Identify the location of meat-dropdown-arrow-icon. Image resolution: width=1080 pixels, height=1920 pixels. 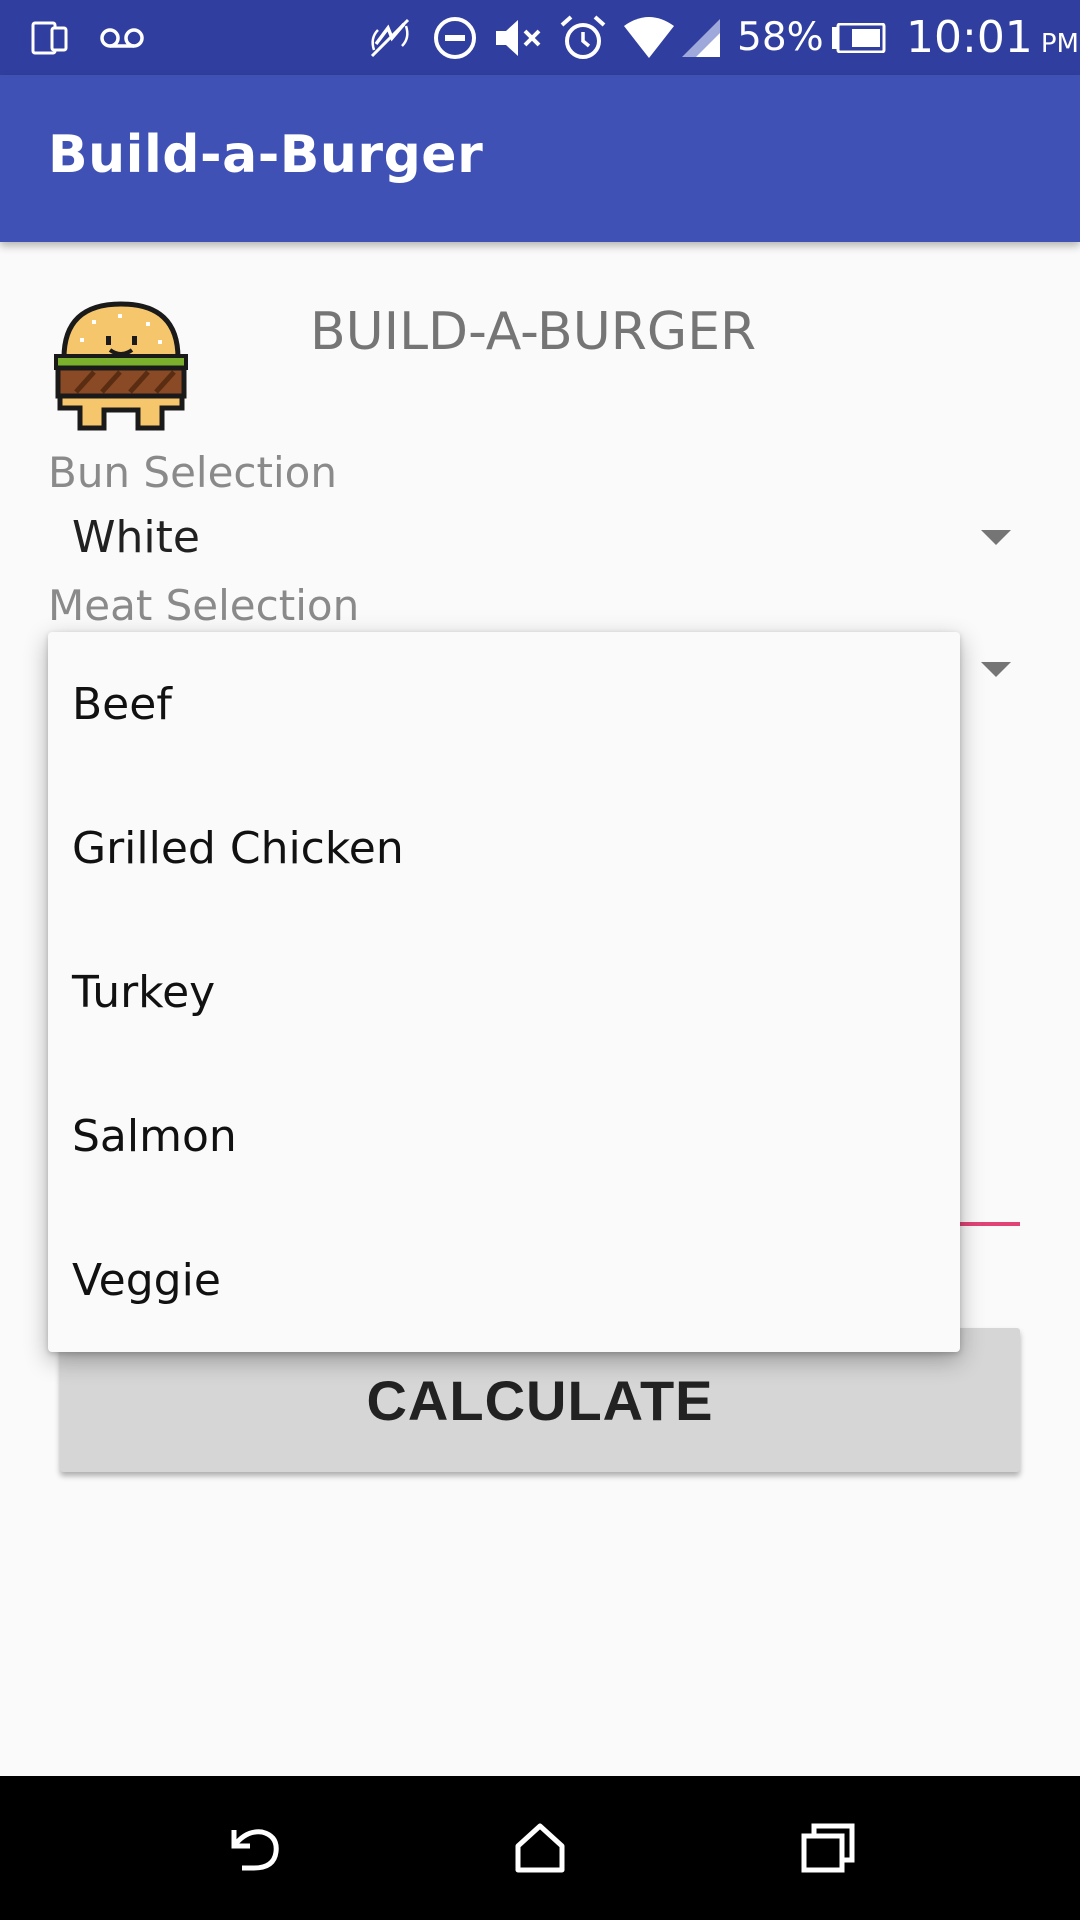
(996, 669).